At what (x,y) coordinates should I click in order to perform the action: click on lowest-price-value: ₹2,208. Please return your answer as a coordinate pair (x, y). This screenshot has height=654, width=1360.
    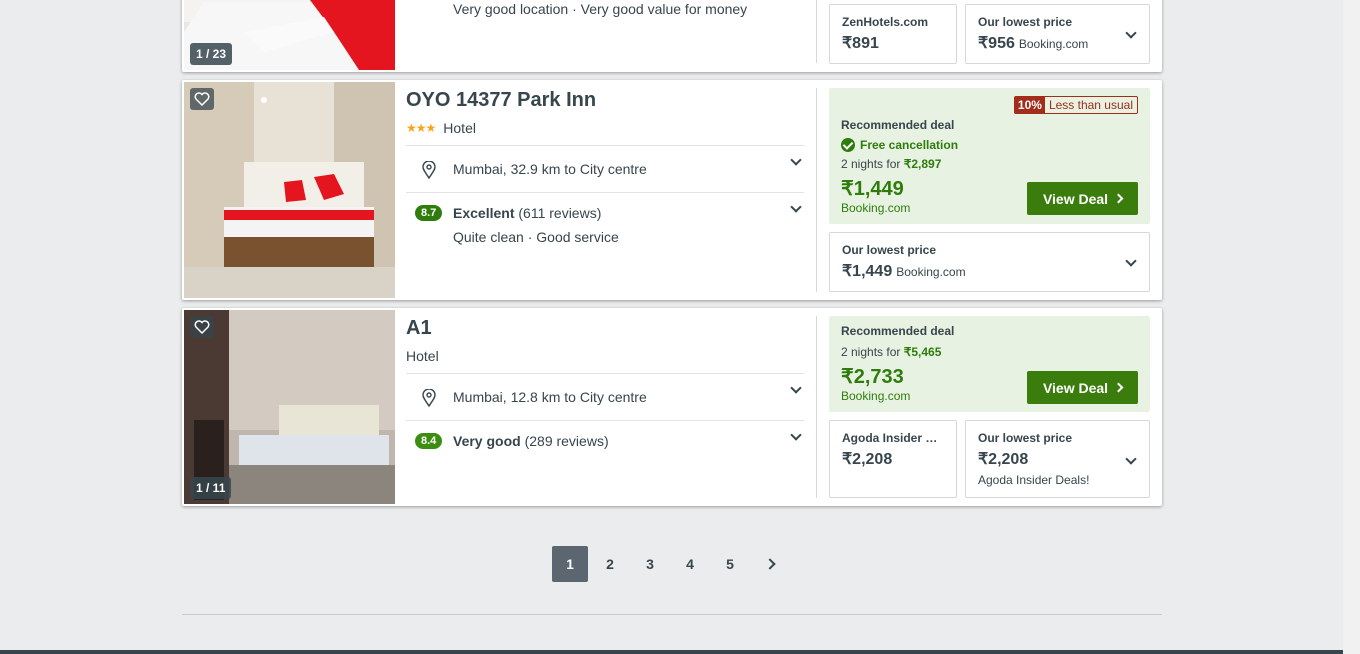
    Looking at the image, I should click on (1003, 459).